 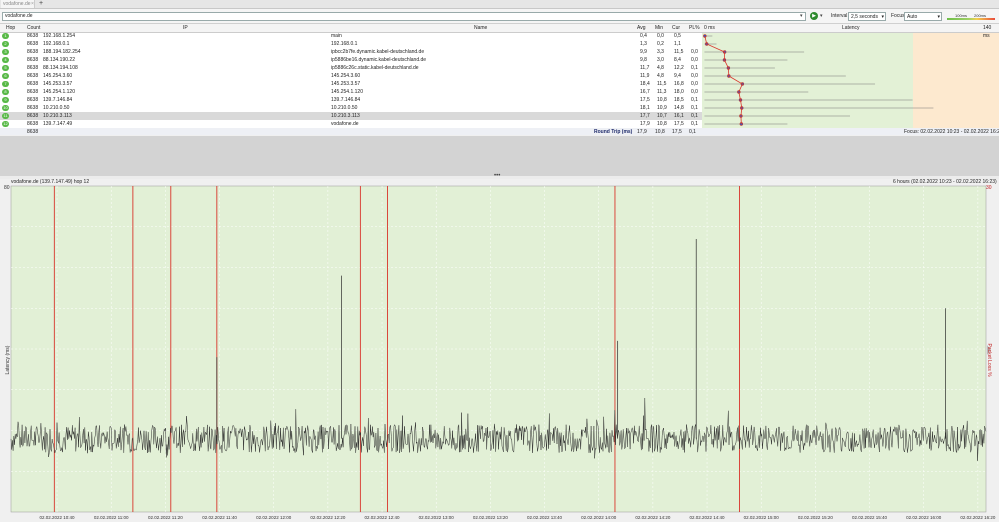 I want to click on x-tick-label: 02.02.2022 14:00, so click(x=599, y=517).